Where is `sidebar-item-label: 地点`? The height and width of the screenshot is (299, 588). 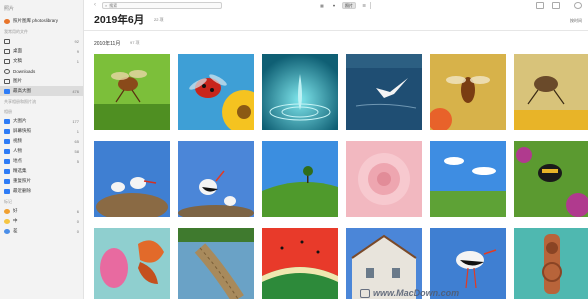 sidebar-item-label: 地点 is located at coordinates (17, 160).